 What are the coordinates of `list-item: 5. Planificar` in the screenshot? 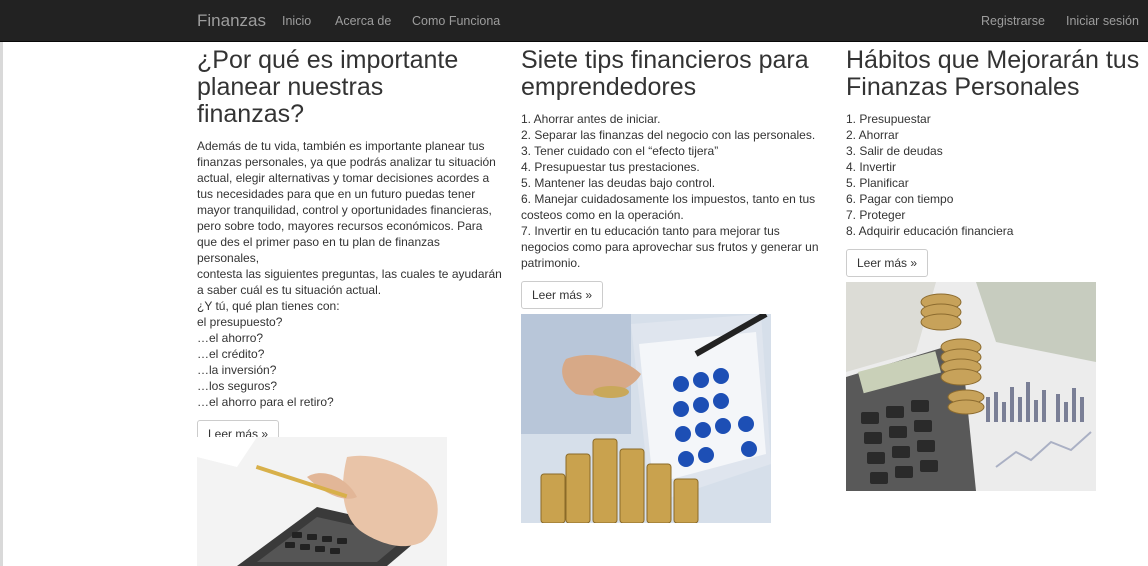 It's located at (877, 183).